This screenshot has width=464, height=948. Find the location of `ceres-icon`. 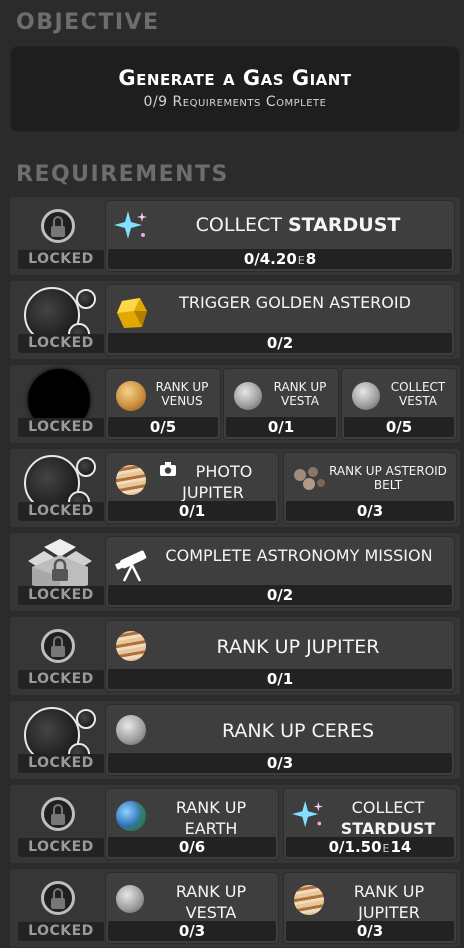

ceres-icon is located at coordinates (131, 730).